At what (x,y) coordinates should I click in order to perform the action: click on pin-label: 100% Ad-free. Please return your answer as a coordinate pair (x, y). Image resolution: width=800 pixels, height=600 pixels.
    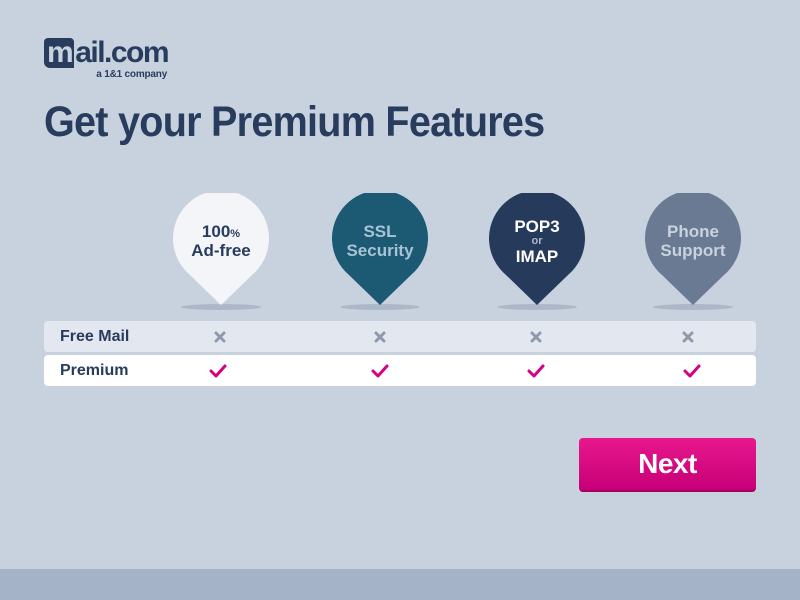
    Looking at the image, I should click on (221, 241).